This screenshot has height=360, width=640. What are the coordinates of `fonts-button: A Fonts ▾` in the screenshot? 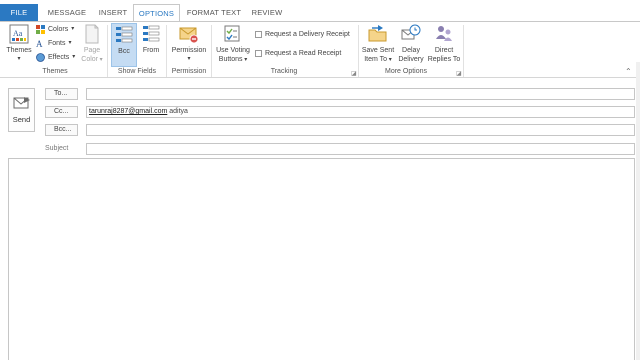 It's located at (54, 43).